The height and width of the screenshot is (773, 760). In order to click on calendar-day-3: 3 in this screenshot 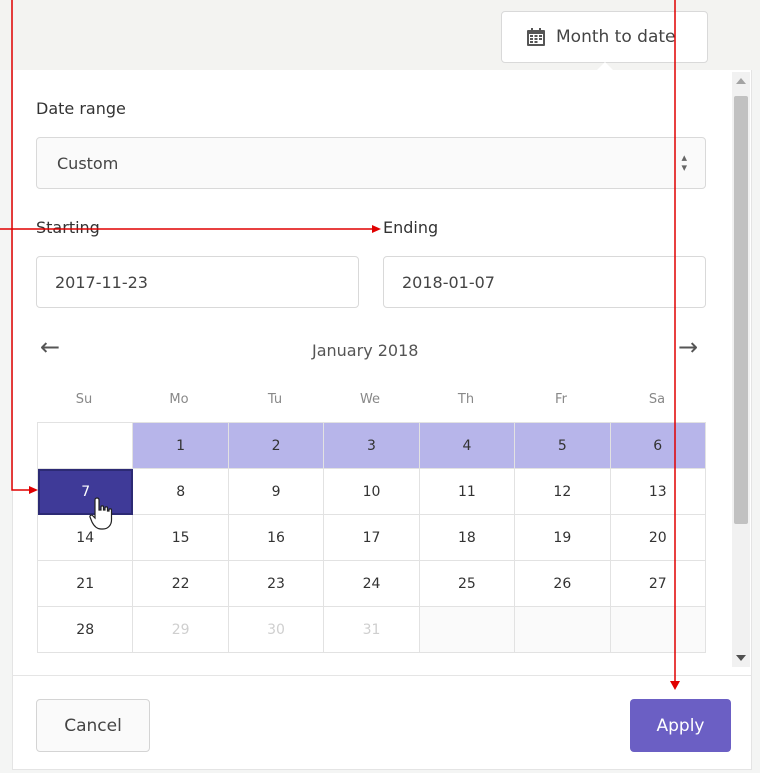, I will do `click(372, 446)`.